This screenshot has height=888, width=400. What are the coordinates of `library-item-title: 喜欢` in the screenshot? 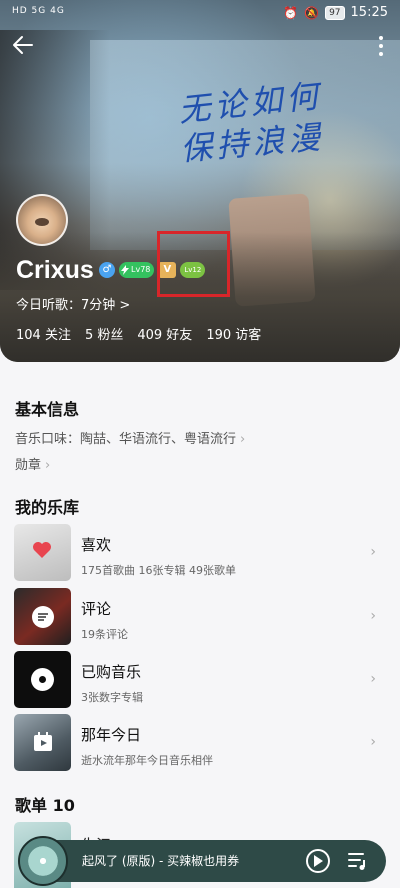 It's located at (96, 545).